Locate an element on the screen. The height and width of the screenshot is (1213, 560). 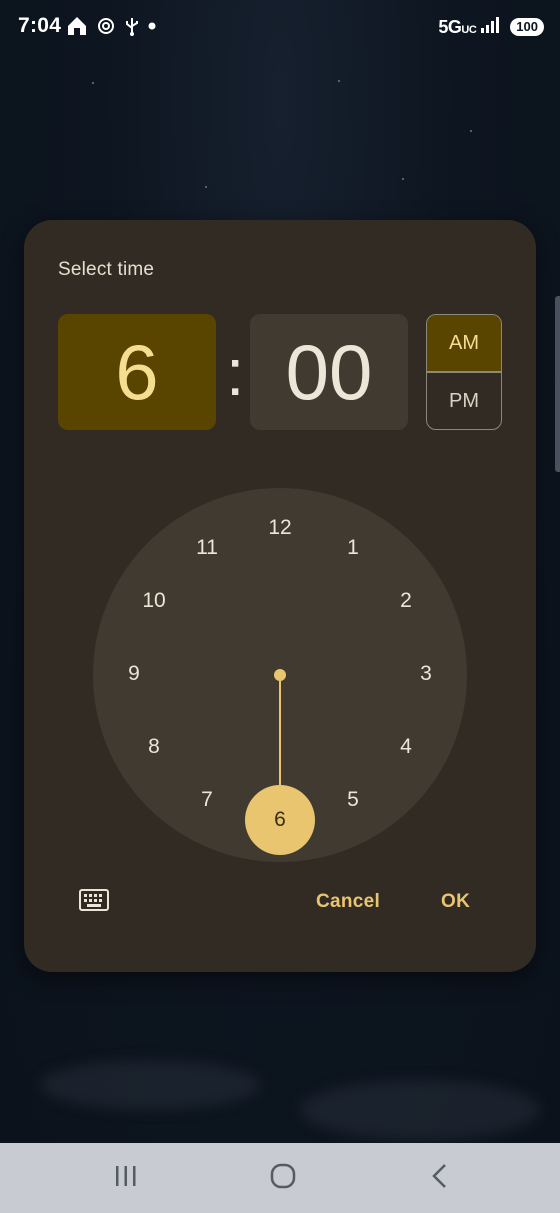
dial-number-2: 2 is located at coordinates (406, 601).